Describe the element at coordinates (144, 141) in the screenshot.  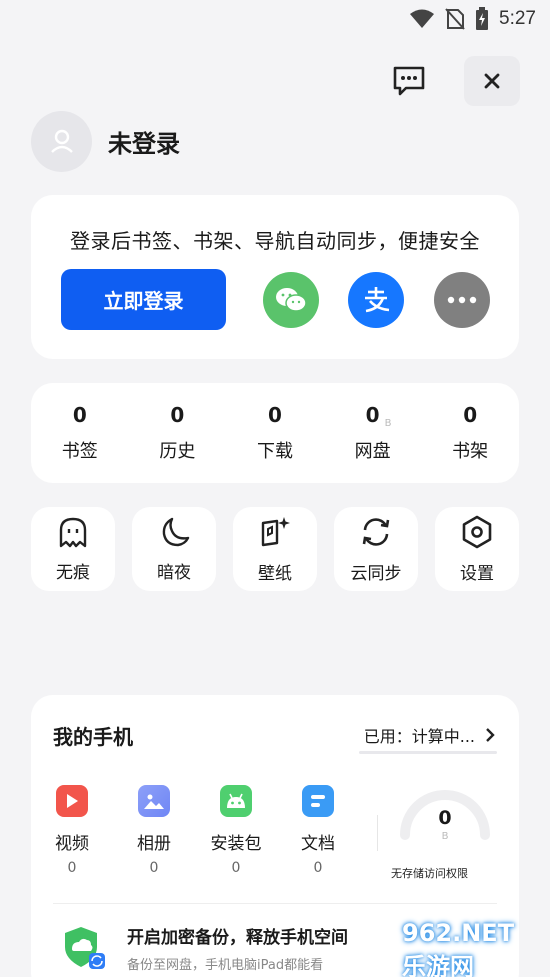
I see `profile-name: 未登录` at that location.